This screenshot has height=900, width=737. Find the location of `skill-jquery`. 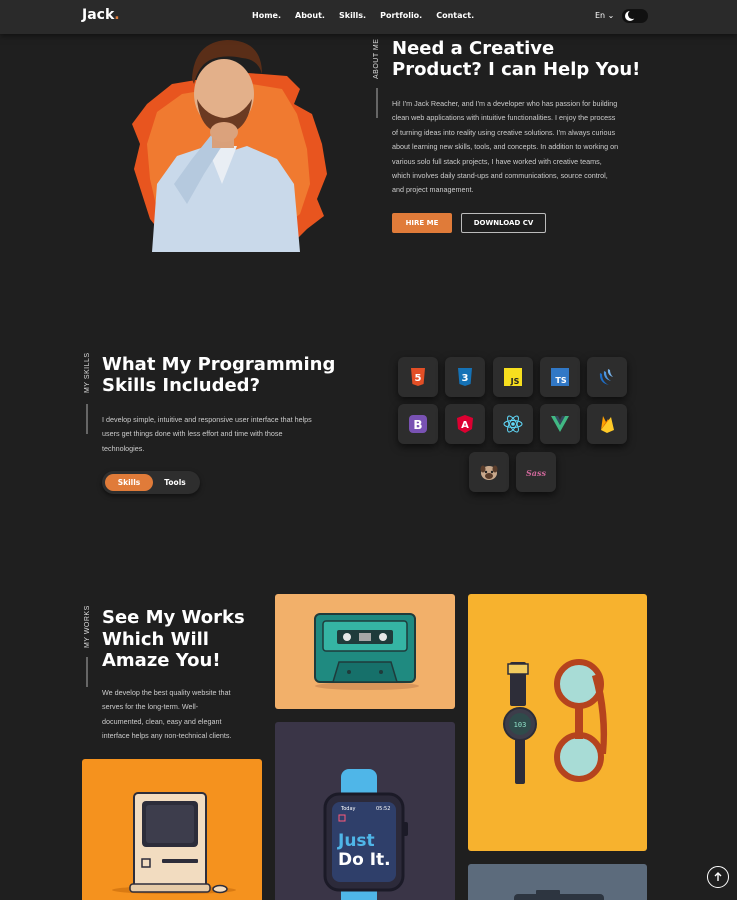

skill-jquery is located at coordinates (607, 377).